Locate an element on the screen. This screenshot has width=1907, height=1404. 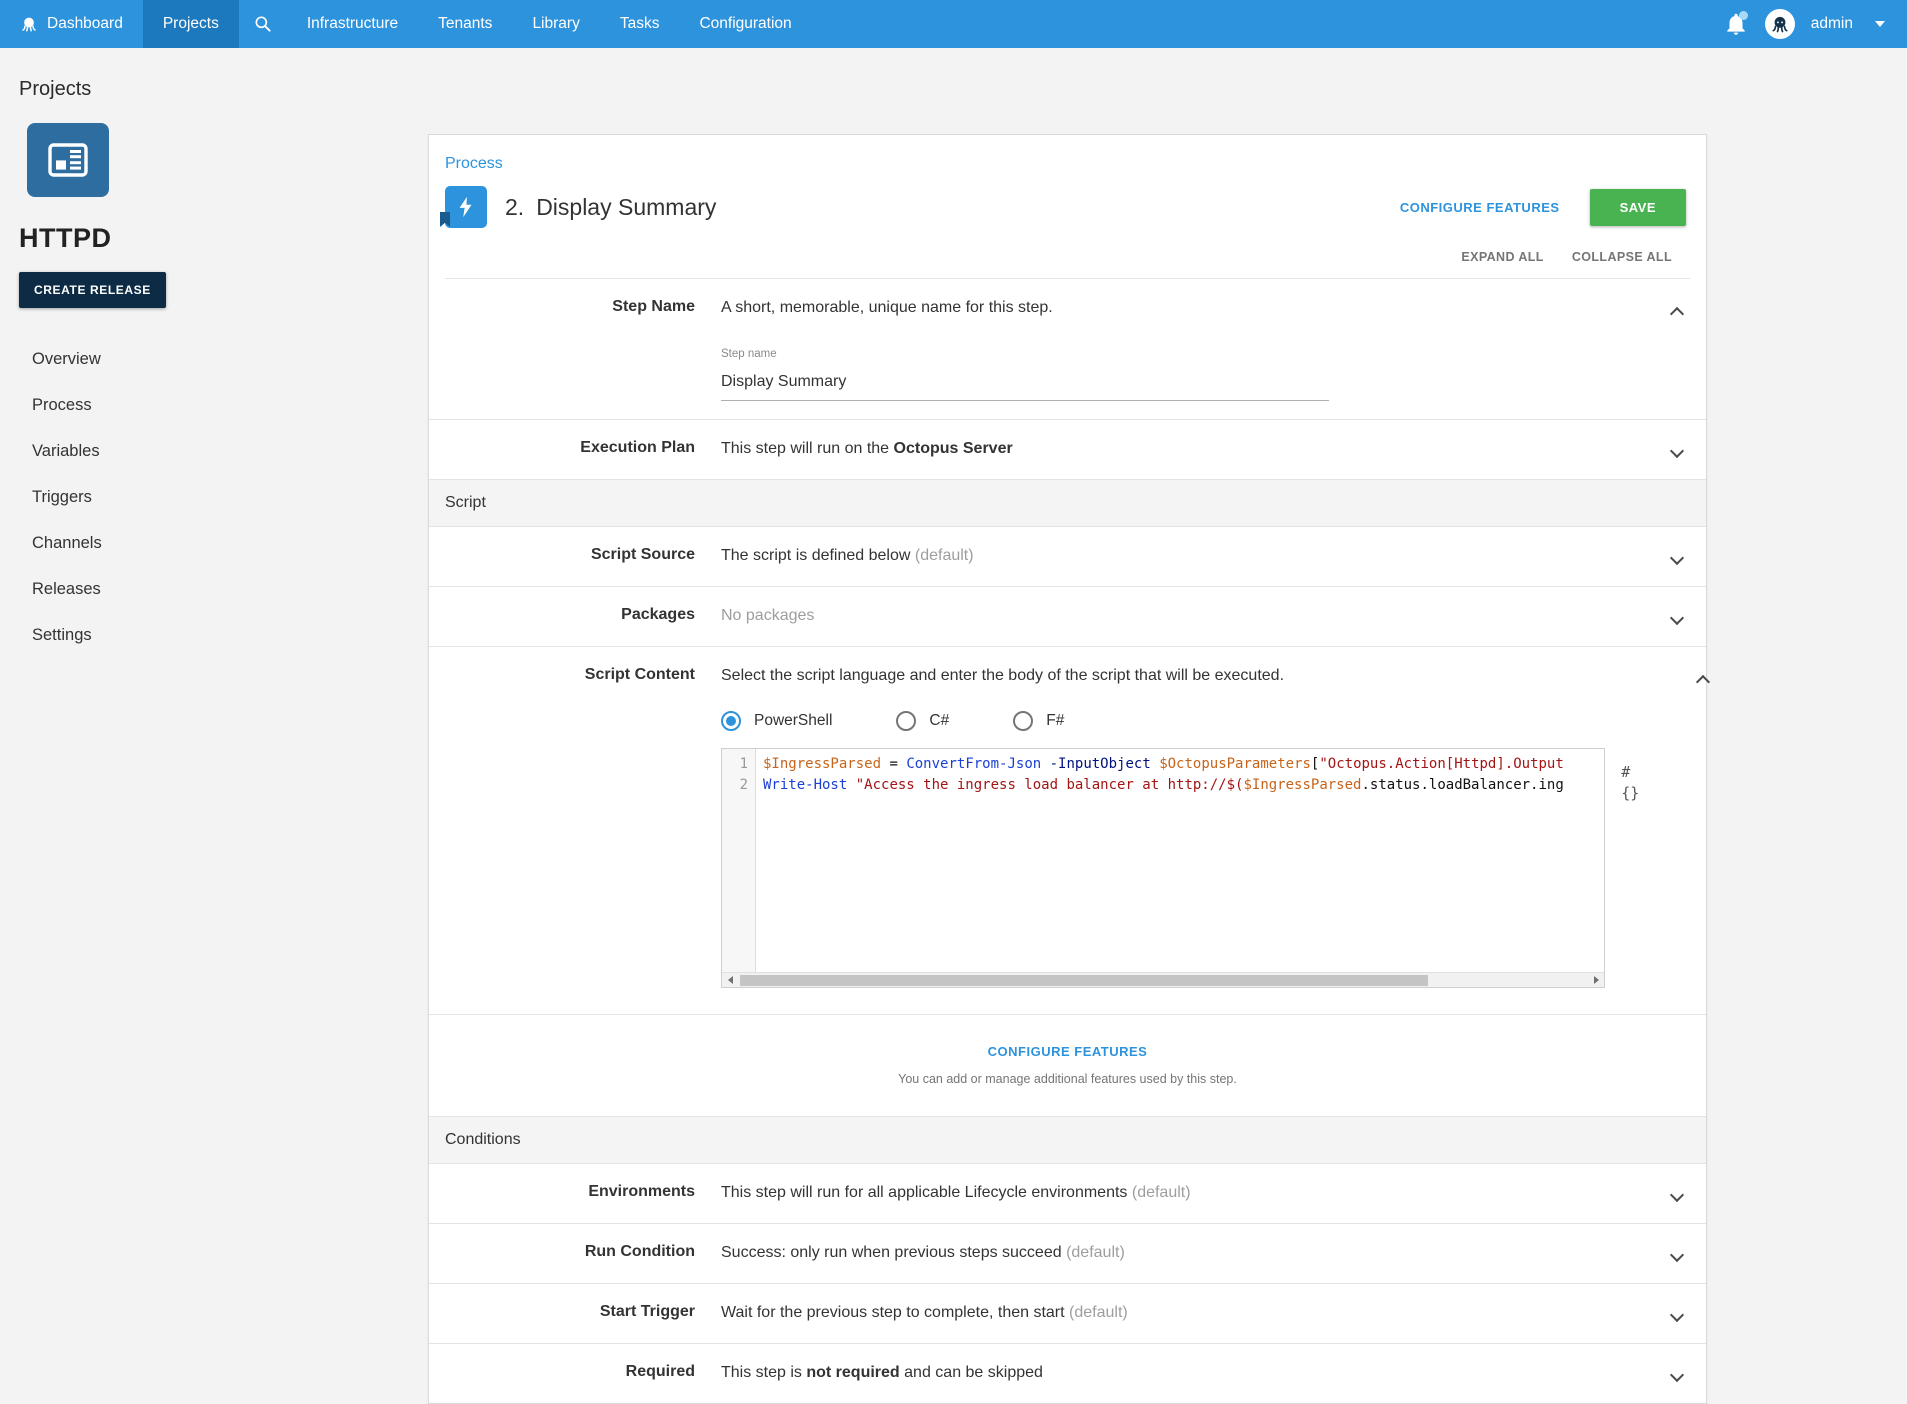
step-name-input is located at coordinates (1025, 385).